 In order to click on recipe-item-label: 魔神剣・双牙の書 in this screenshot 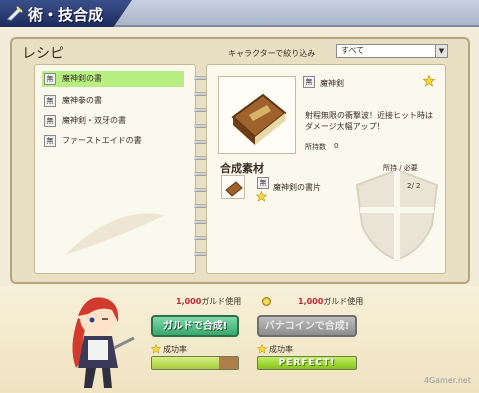, I will do `click(94, 120)`.